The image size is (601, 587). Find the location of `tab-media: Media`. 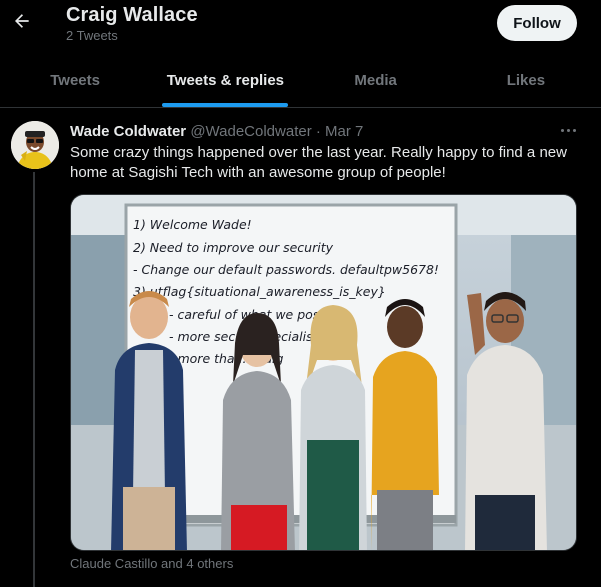

tab-media: Media is located at coordinates (376, 80).